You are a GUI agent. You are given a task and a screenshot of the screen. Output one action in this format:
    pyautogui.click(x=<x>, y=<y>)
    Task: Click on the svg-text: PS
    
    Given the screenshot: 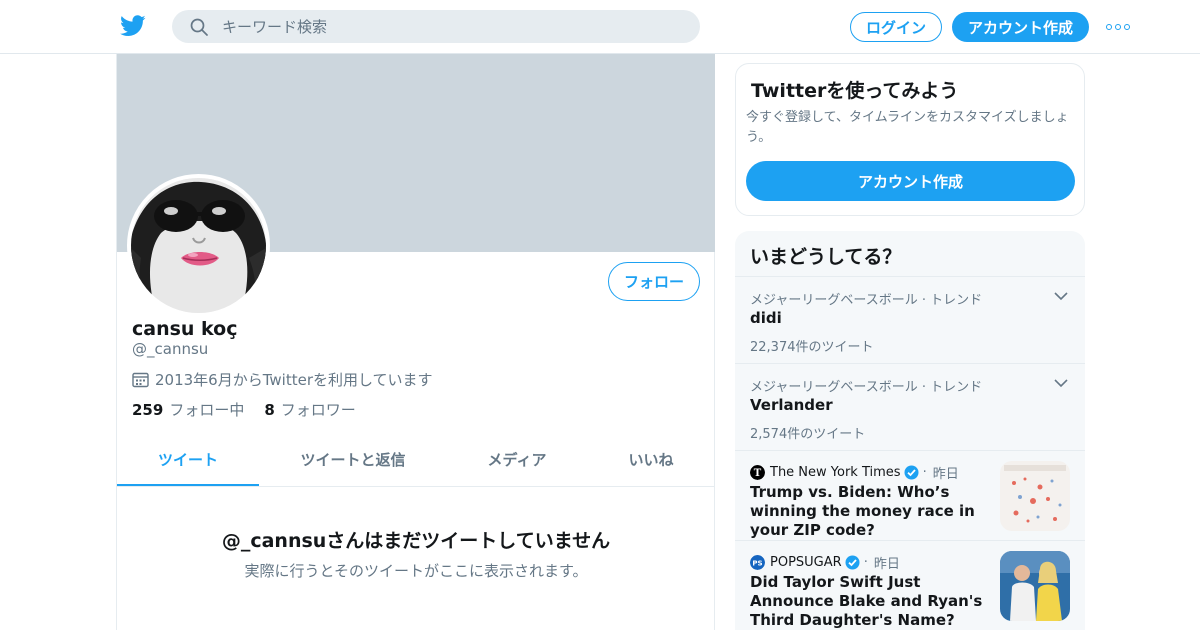 What is the action you would take?
    pyautogui.click(x=757, y=564)
    